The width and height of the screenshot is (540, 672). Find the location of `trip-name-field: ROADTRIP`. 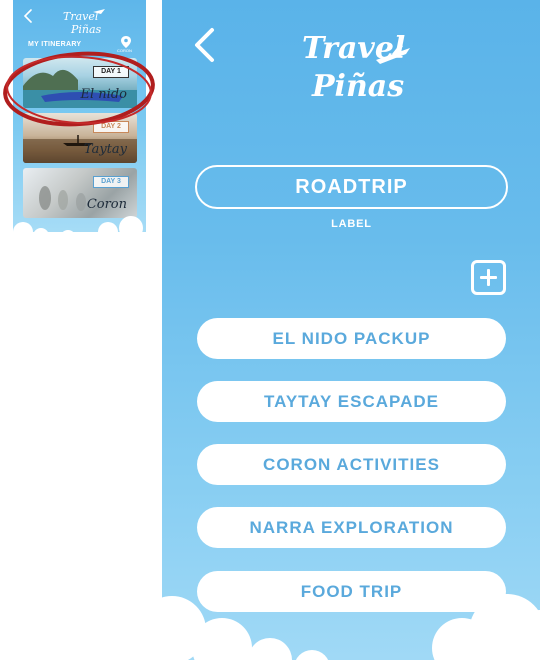

trip-name-field: ROADTRIP is located at coordinates (351, 187).